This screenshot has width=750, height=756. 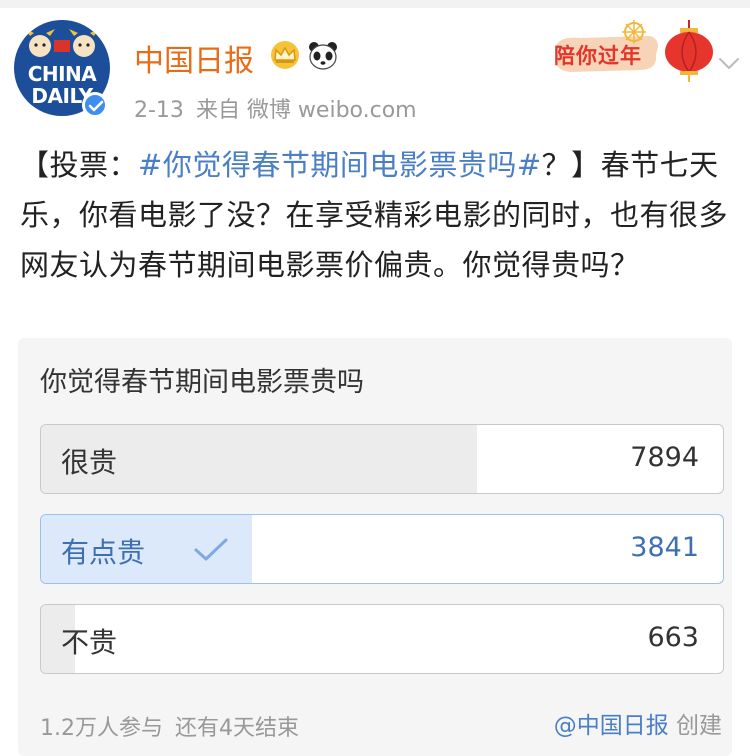 What do you see at coordinates (382, 639) in the screenshot?
I see `poll-option-not-expensive: 不贵 663` at bounding box center [382, 639].